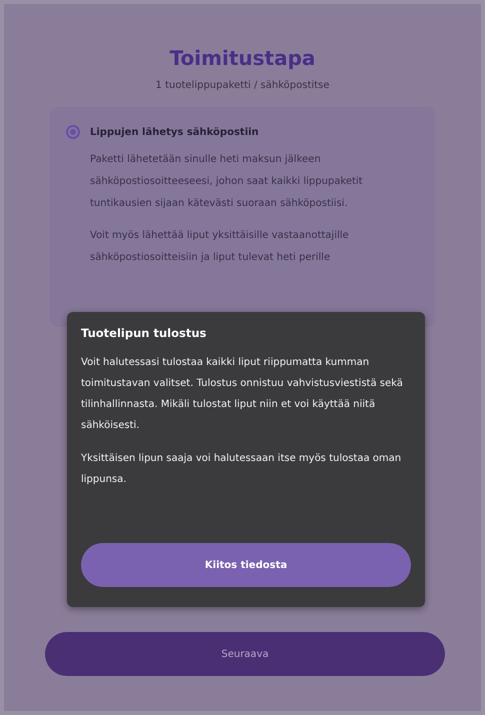 This screenshot has width=485, height=715. What do you see at coordinates (220, 247) in the screenshot?
I see `option-description: Voit myös lähettää liput yksittäisille vastaanottajille sähköpostiosoitteisiin ja liput tulevat heti perille` at bounding box center [220, 247].